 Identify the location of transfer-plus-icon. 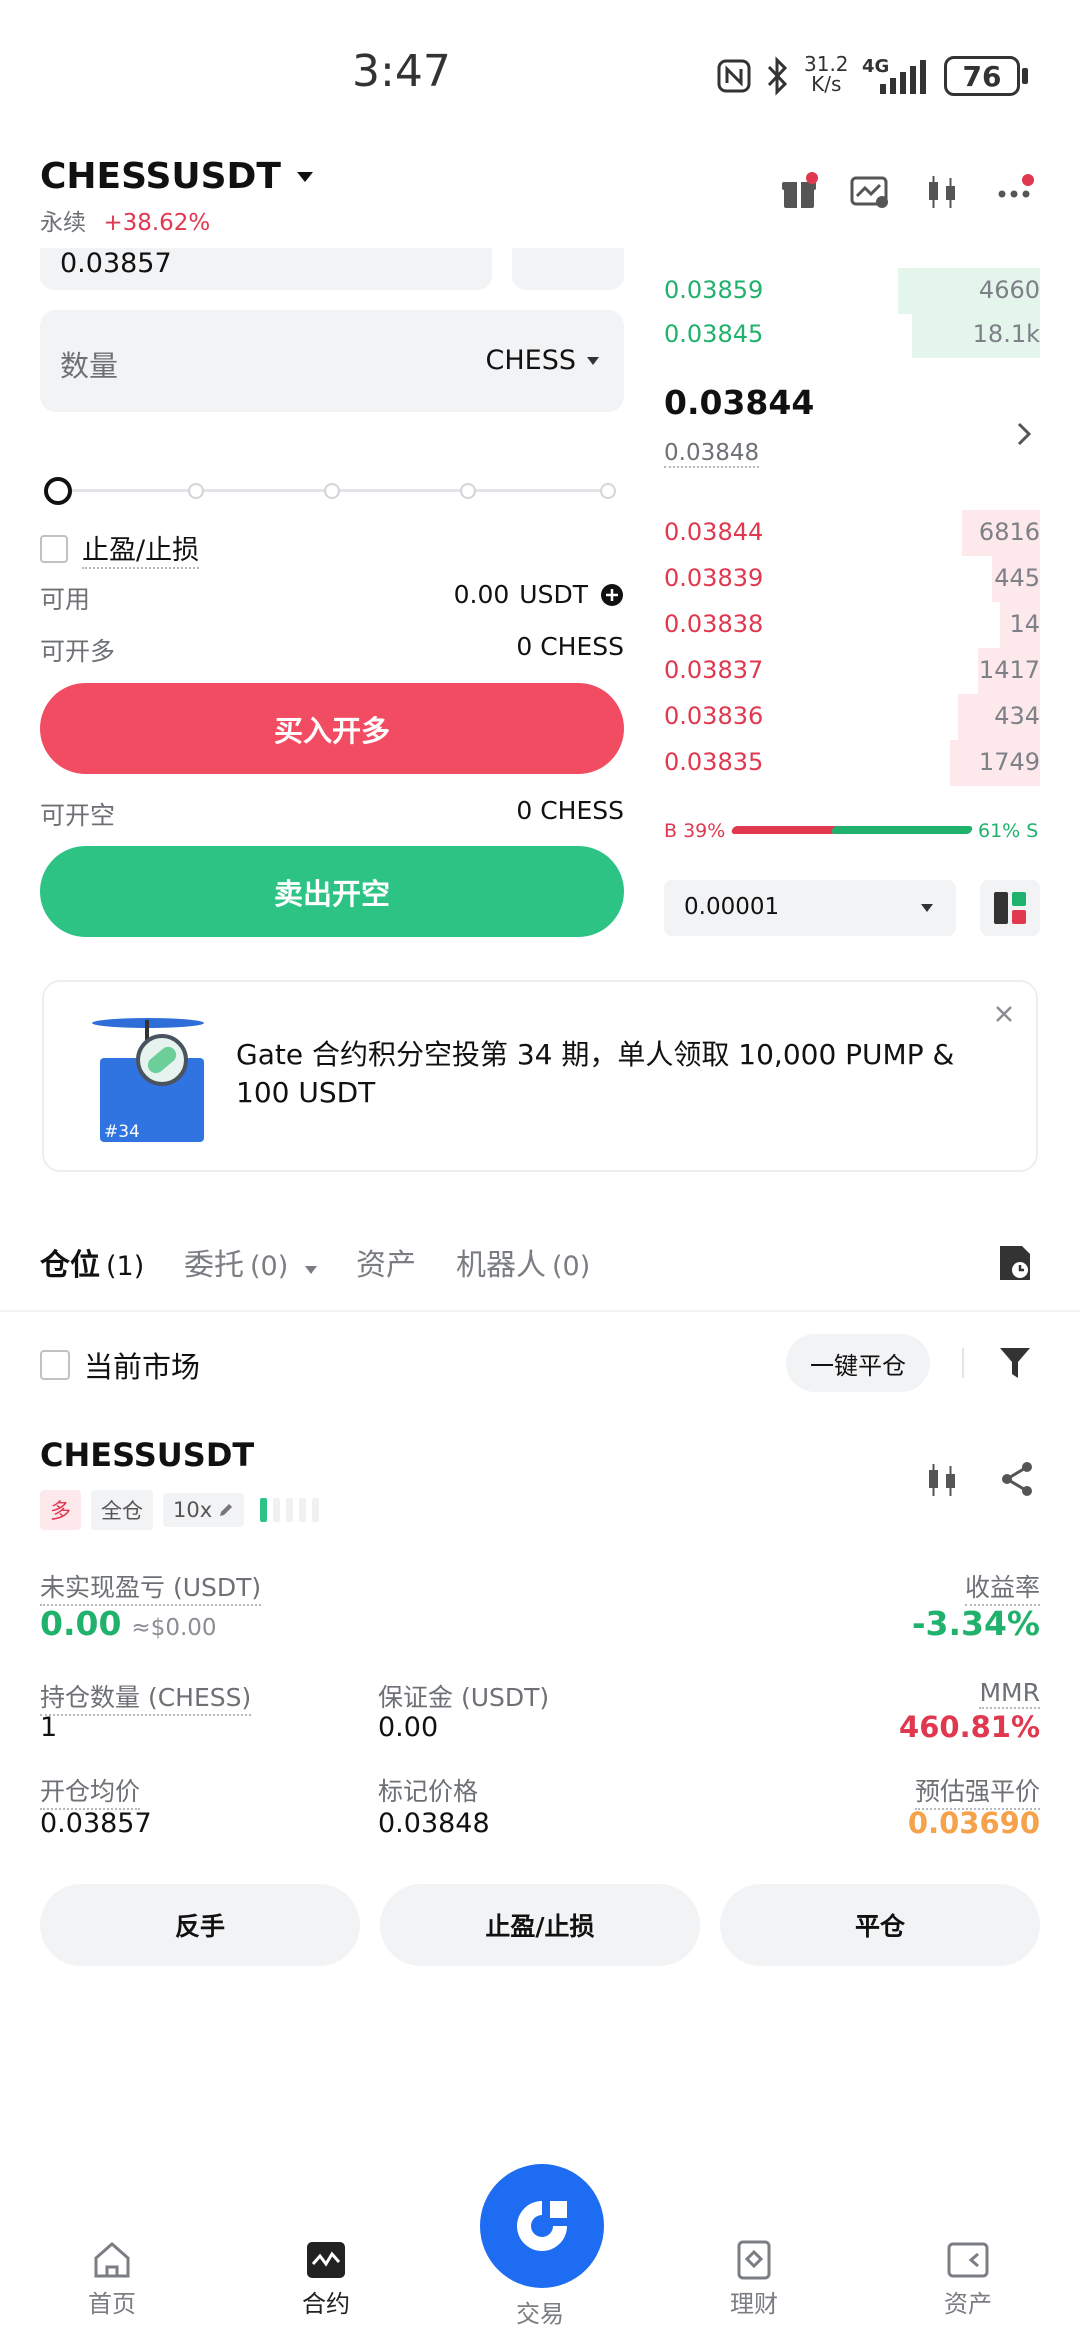
(612, 595).